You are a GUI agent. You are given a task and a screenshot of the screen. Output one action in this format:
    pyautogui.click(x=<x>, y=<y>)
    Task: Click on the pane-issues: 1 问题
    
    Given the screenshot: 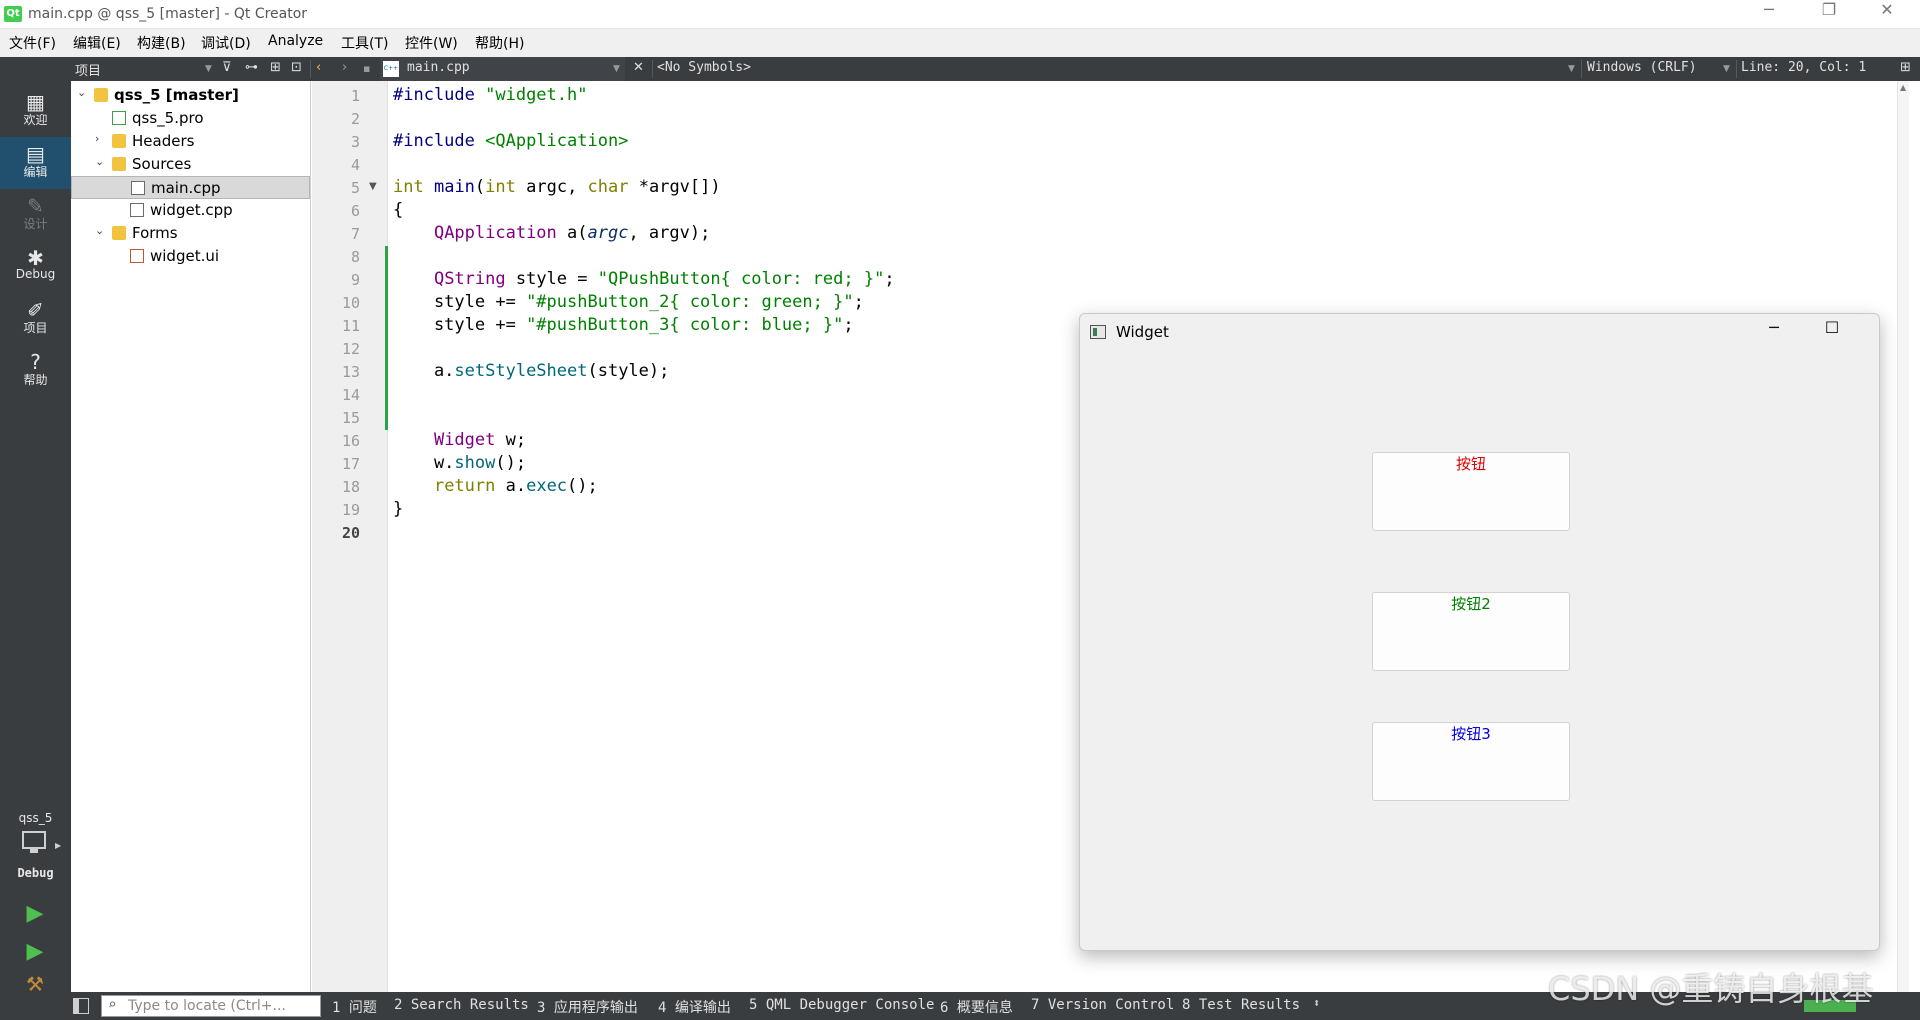 What is the action you would take?
    pyautogui.click(x=354, y=1007)
    